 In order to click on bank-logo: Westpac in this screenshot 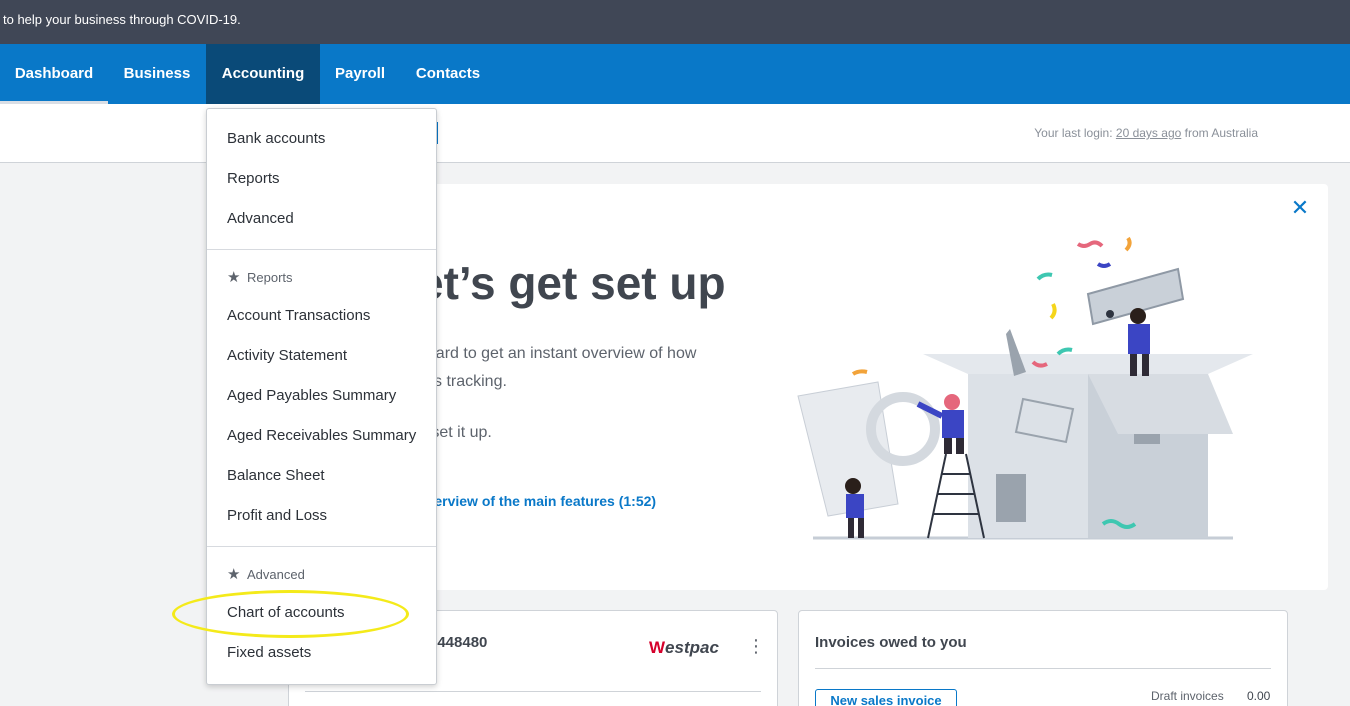, I will do `click(684, 647)`.